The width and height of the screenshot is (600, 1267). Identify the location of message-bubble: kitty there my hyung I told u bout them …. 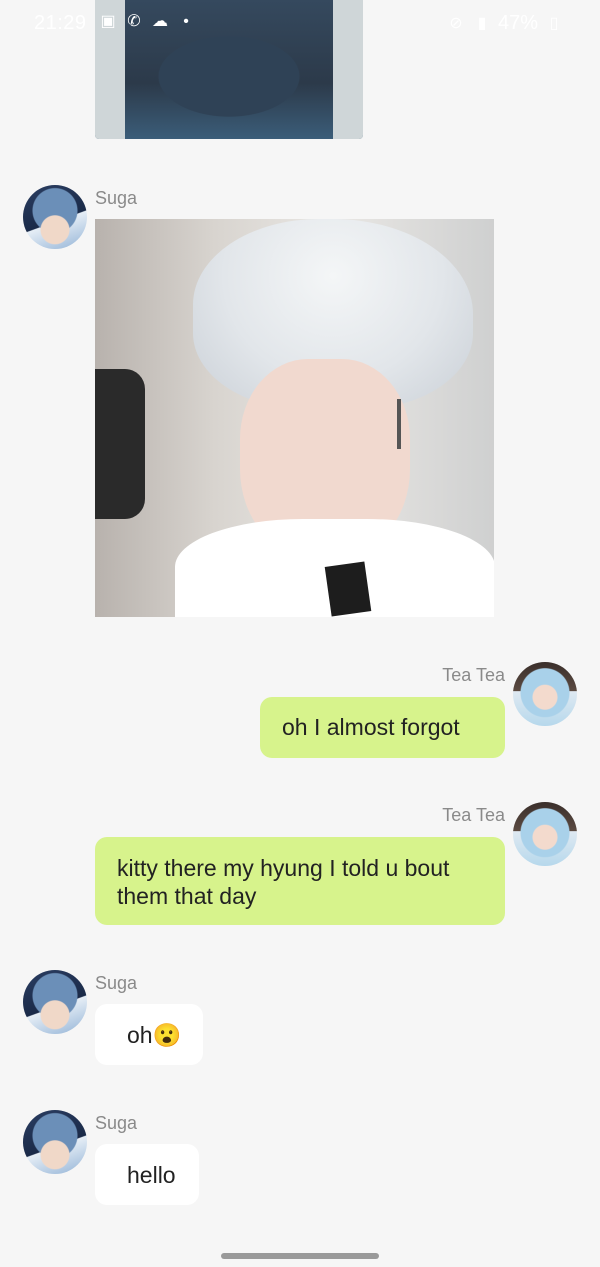
(300, 881).